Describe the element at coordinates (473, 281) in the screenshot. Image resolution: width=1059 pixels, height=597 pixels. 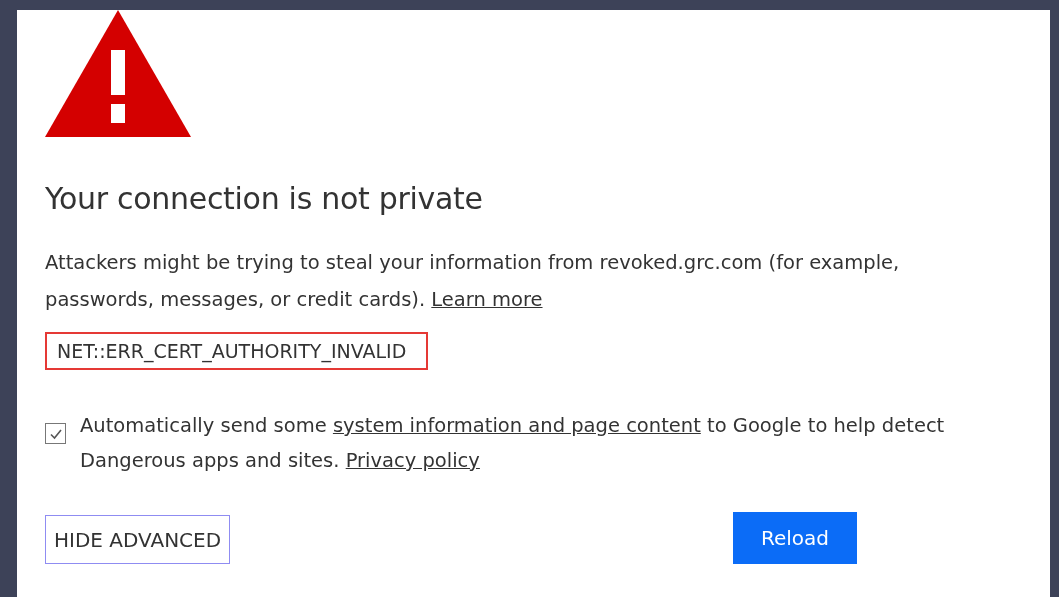
I see `description-text: Attackers might be trying to steal your information from revoked.grc.com (for example, passwords, messages, or credit cards). Learn more` at that location.